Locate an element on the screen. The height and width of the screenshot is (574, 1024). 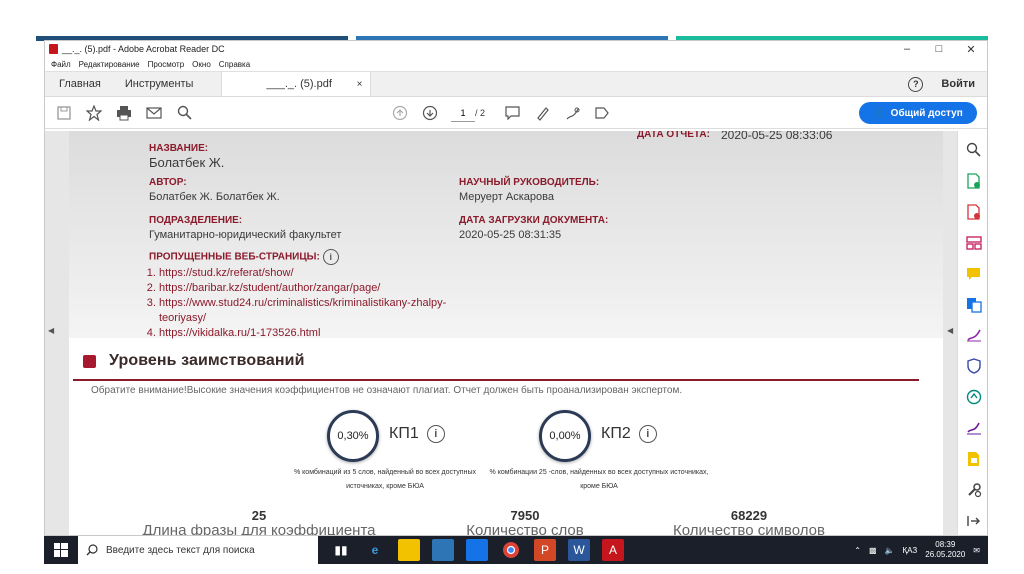
report-date-value: 2020-05-25 08:33:06 is located at coordinates (777, 136).